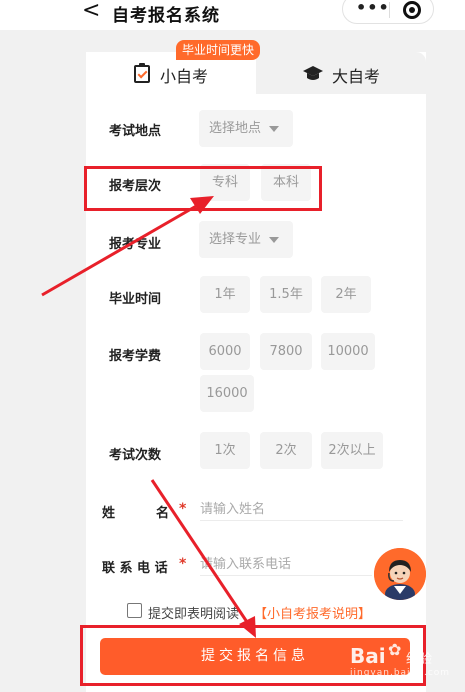 This screenshot has width=465, height=692. Describe the element at coordinates (142, 73) in the screenshot. I see `clipboard-check-icon` at that location.